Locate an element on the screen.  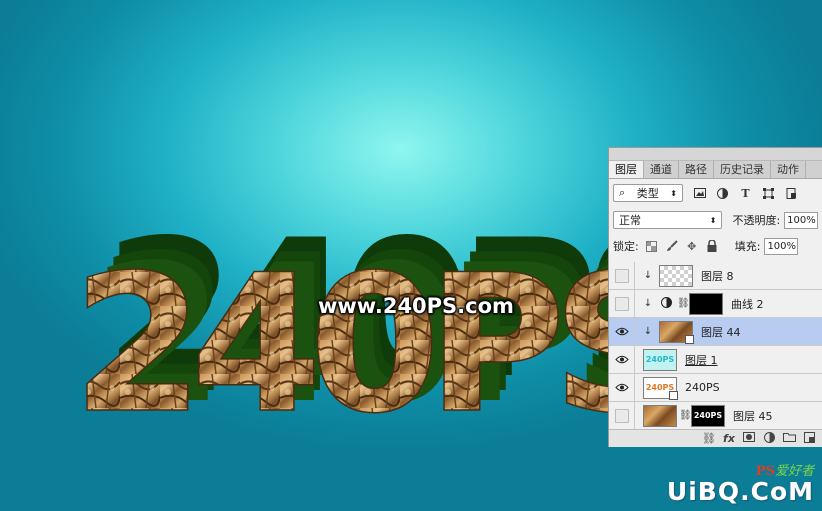
smart-filter-icon is located at coordinates (791, 193).